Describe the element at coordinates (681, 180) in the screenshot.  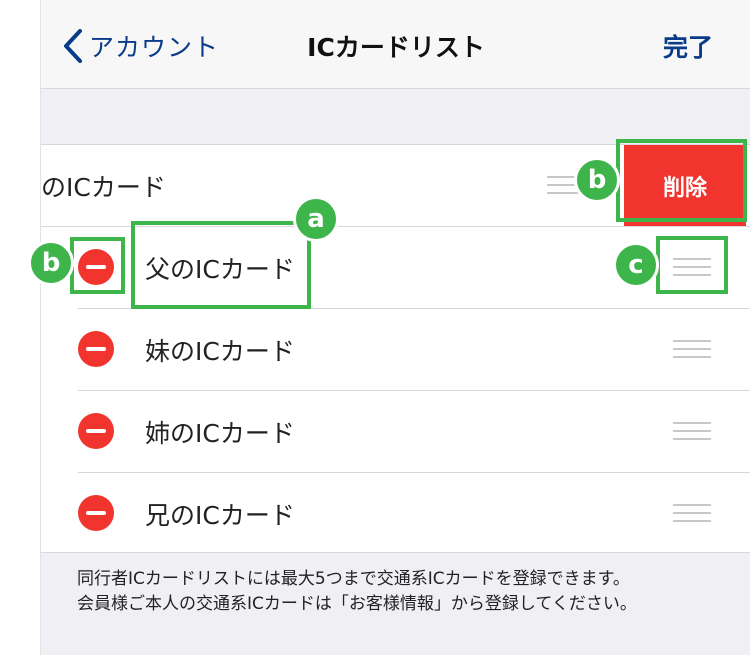
I see `annotation-box-delete` at that location.